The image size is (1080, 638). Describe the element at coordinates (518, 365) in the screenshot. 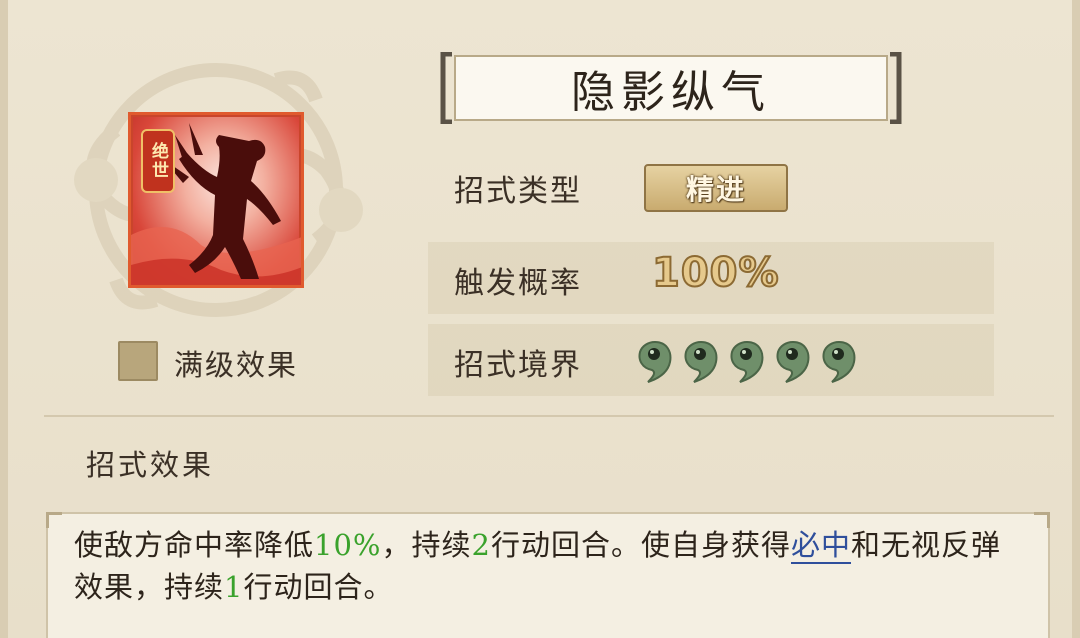

I see `skill-realm-label: 招式境界` at that location.